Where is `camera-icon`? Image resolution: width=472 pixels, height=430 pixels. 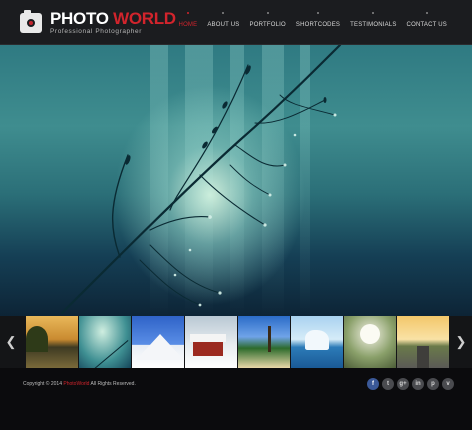 camera-icon is located at coordinates (31, 21).